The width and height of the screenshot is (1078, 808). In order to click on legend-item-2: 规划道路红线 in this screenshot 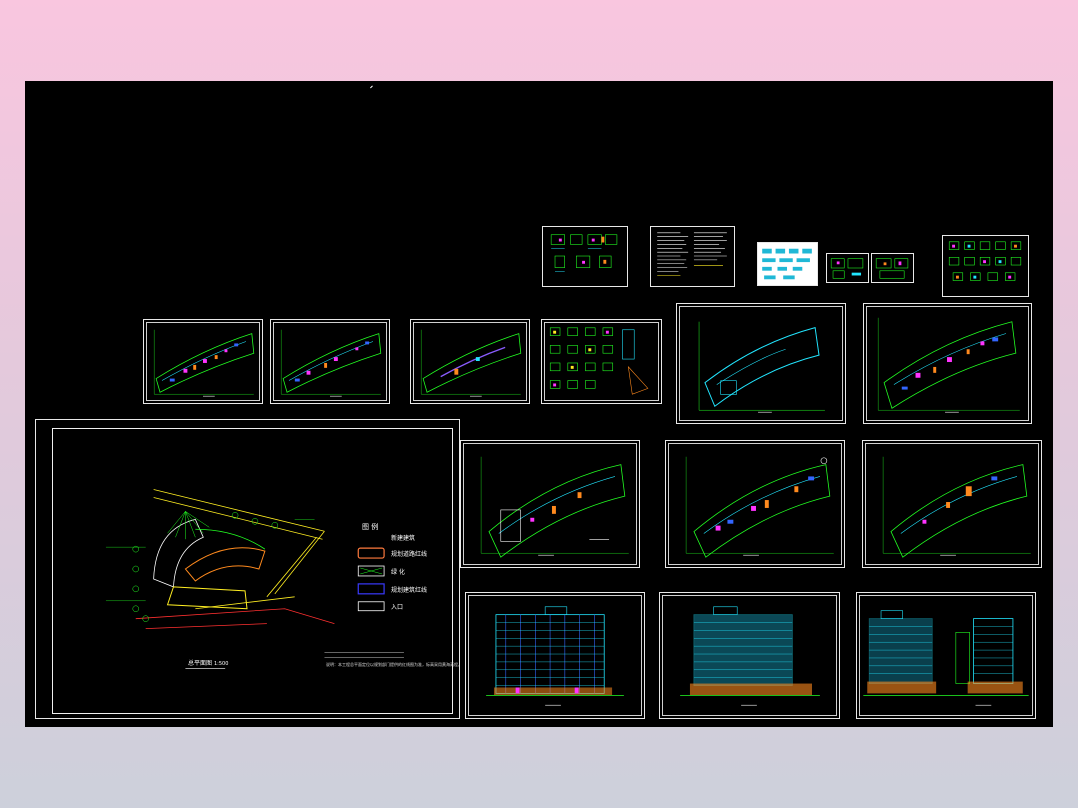, I will do `click(409, 554)`.